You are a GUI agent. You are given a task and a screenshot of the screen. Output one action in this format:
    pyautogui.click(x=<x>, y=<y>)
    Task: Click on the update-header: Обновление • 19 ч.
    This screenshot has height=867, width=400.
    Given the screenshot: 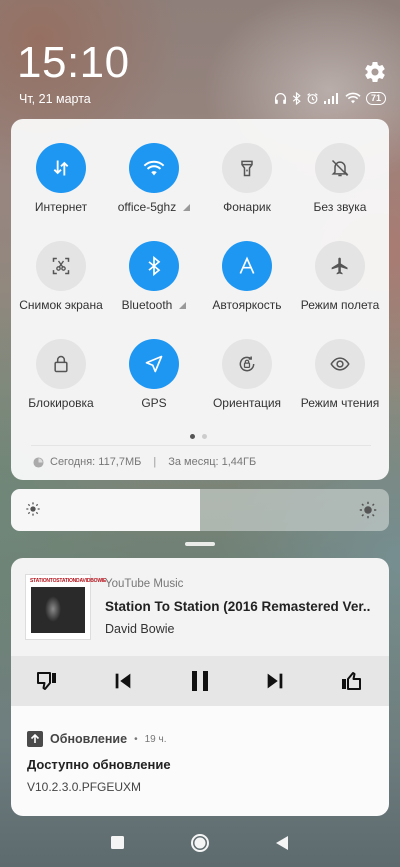 What is the action you would take?
    pyautogui.click(x=96, y=739)
    